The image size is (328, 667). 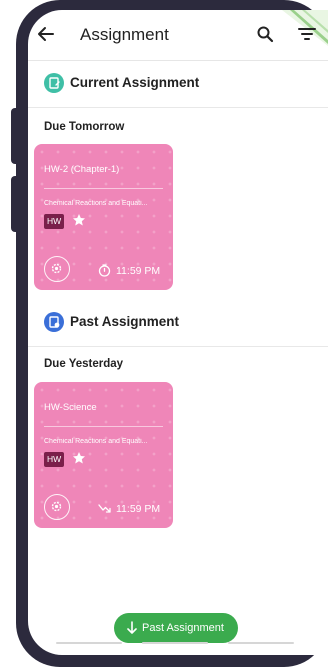 I want to click on card-title: HW-2 (Chapter-1), so click(x=82, y=169).